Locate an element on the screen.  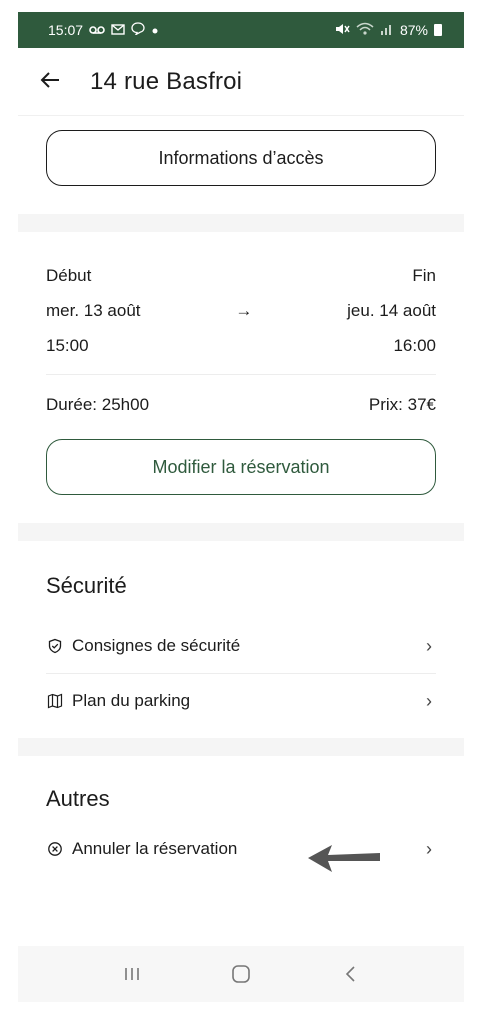
safety-instructions-item: Consignes de sécurité › is located at coordinates (241, 646).